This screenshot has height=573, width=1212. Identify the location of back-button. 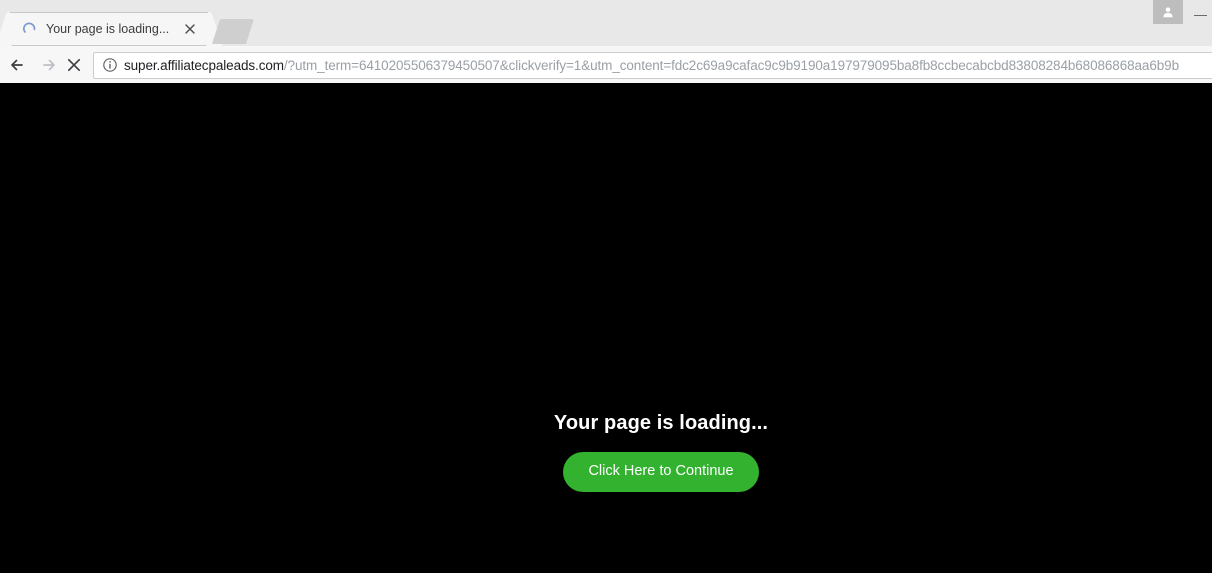
(18, 65).